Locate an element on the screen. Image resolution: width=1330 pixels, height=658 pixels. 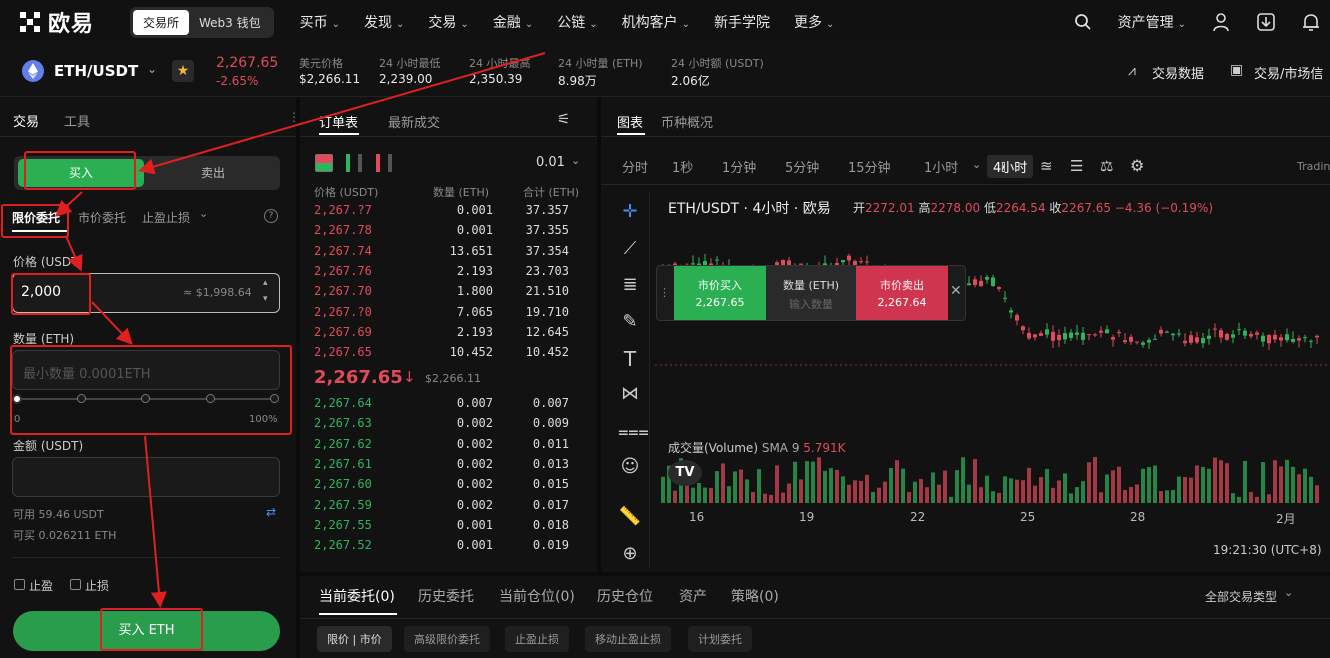
nav-item-chains: 公链 ⌄ is located at coordinates (577, 22).